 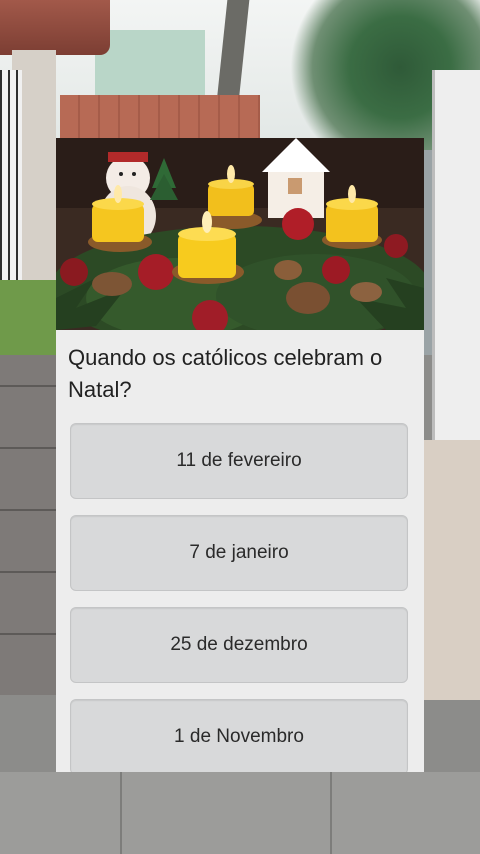 I want to click on roof, so click(x=55, y=27).